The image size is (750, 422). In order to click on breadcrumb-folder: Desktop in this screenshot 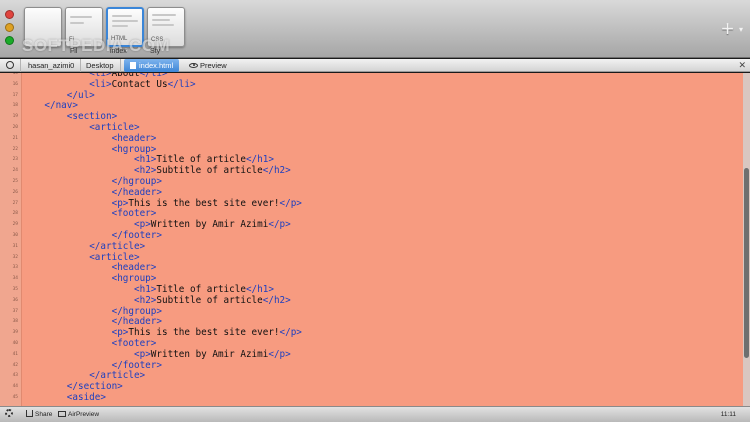, I will do `click(100, 65)`.